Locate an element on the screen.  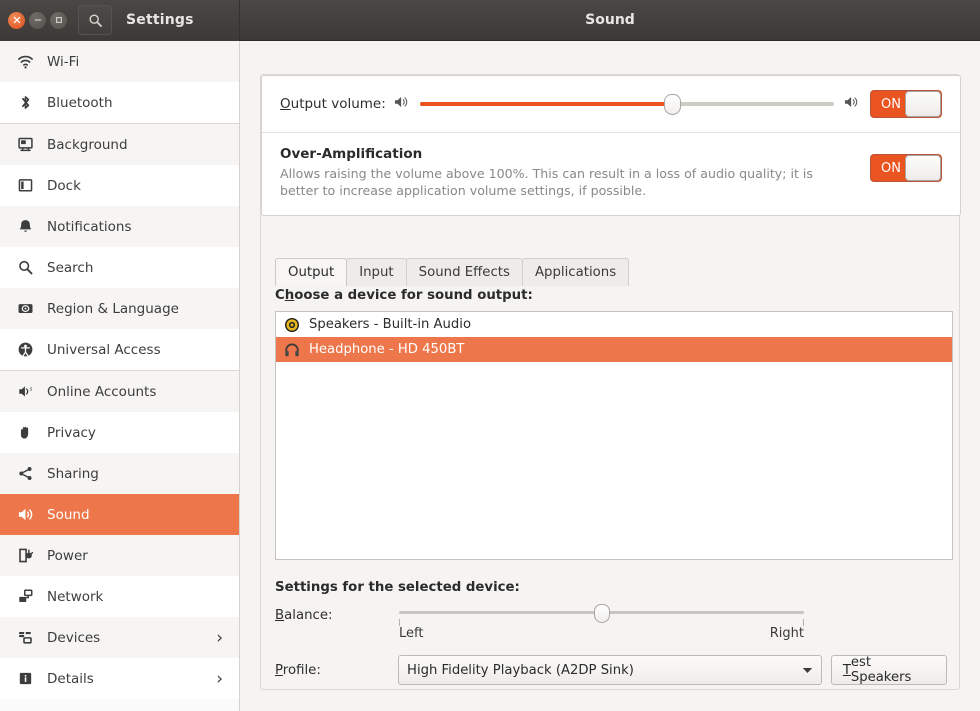
accessibility-icon is located at coordinates (25, 350).